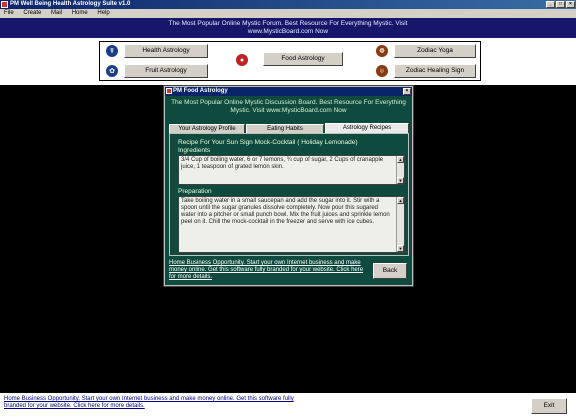 The image size is (576, 420). What do you see at coordinates (400, 170) in the screenshot?
I see `ingredients-scrollbar: ▲ ▼` at bounding box center [400, 170].